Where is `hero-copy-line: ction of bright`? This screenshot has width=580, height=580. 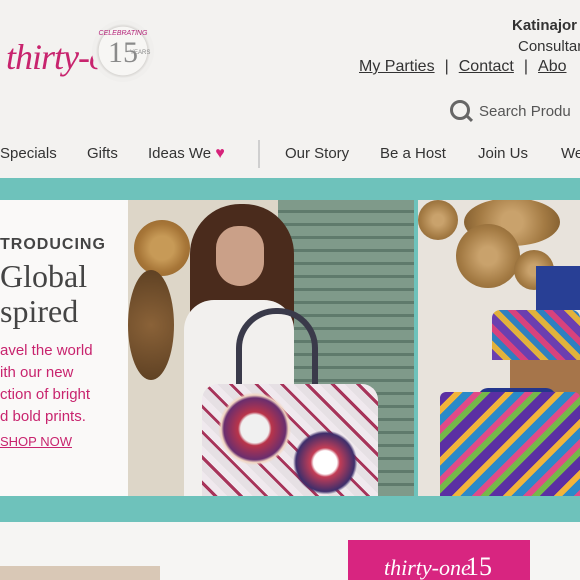
hero-copy-line: ction of bright is located at coordinates (45, 394).